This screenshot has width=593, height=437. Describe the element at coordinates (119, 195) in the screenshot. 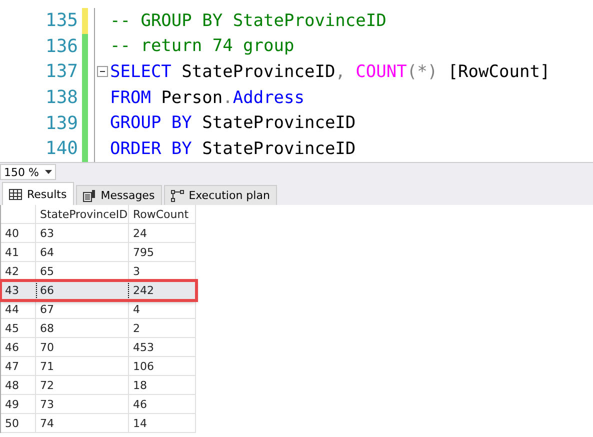

I see `results-tab: Messages` at that location.